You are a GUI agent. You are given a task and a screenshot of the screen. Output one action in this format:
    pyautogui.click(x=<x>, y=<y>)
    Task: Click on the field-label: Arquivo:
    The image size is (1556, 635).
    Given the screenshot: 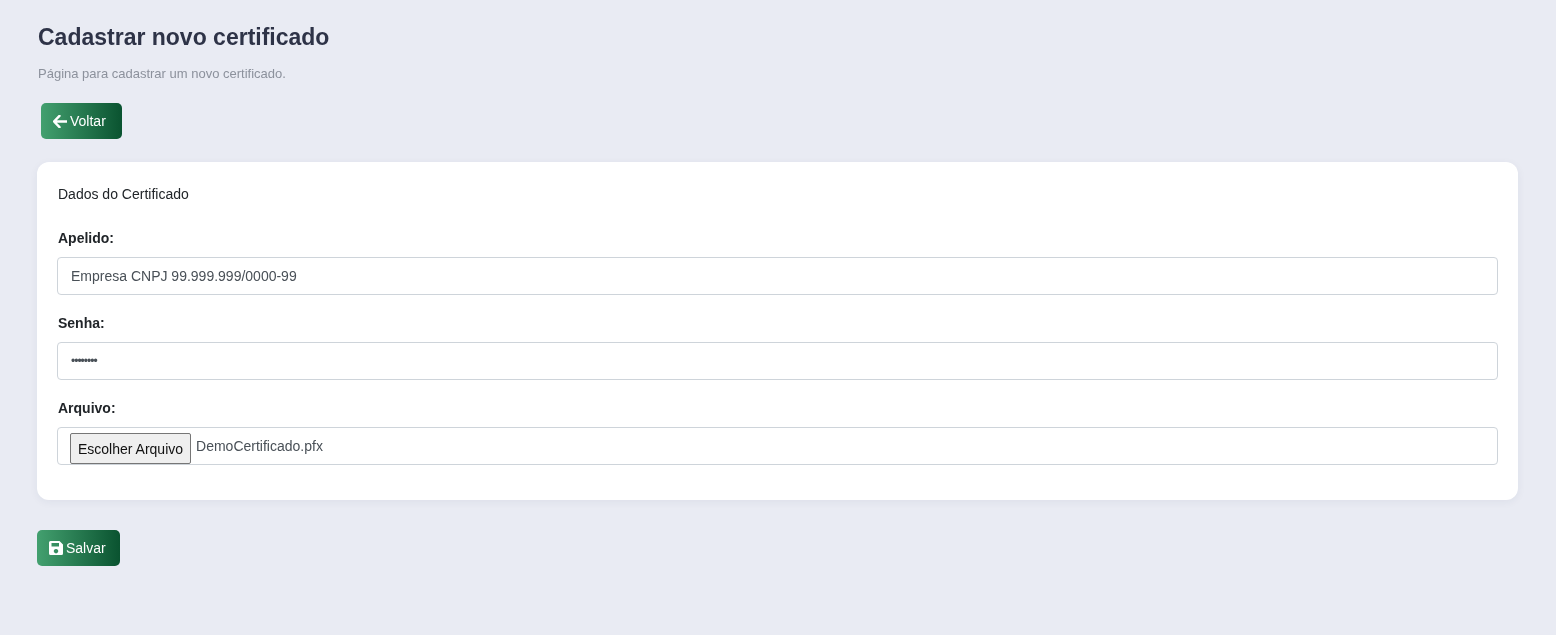 What is the action you would take?
    pyautogui.click(x=87, y=408)
    